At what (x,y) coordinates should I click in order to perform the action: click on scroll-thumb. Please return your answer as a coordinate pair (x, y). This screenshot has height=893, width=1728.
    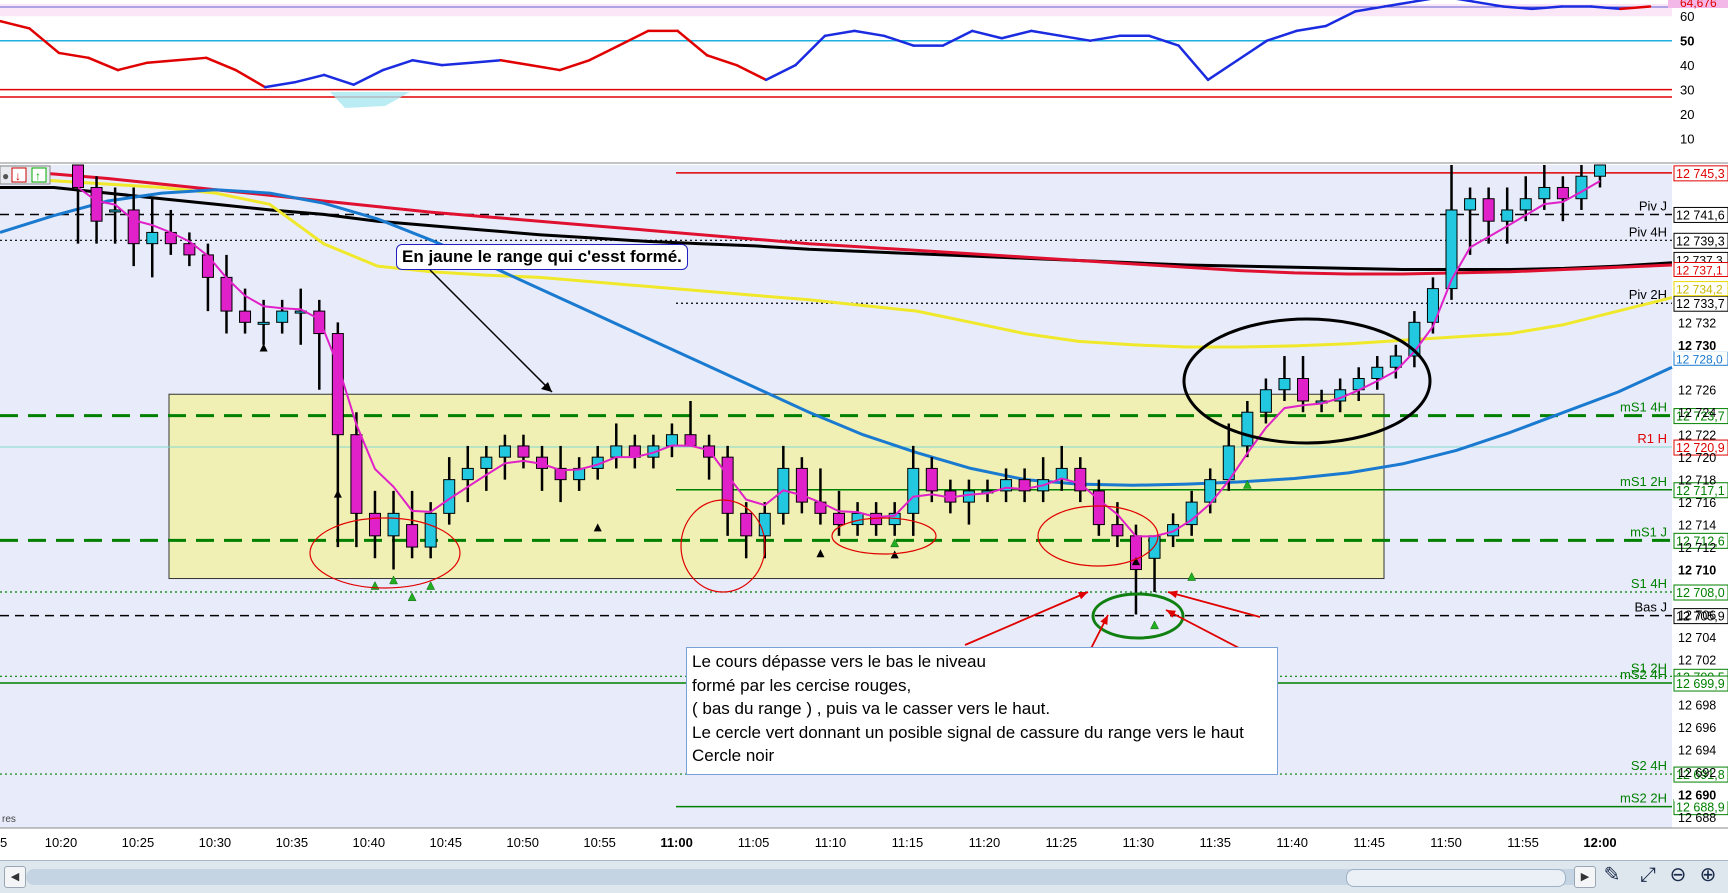
    Looking at the image, I should click on (1456, 878).